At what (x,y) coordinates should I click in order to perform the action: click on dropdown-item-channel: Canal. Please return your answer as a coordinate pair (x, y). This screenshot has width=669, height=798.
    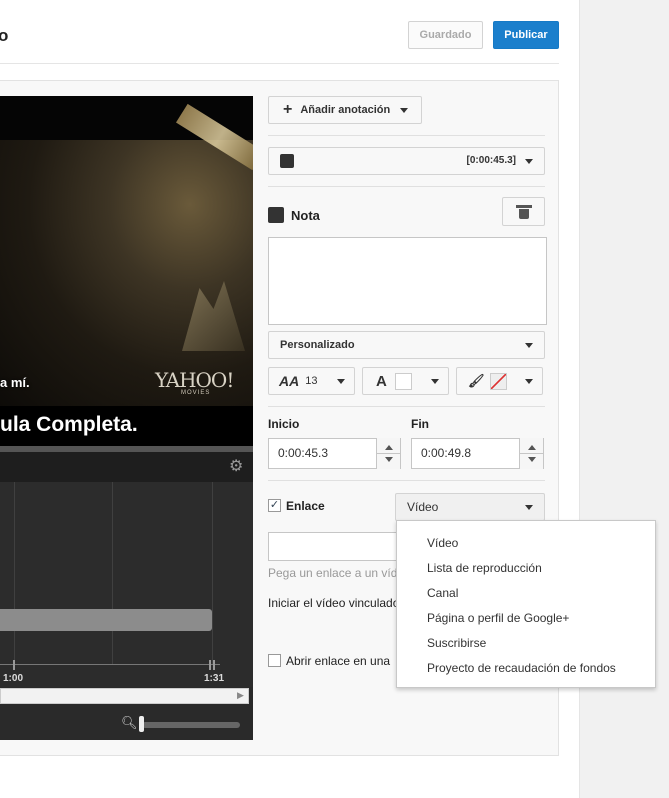
    Looking at the image, I should click on (526, 593).